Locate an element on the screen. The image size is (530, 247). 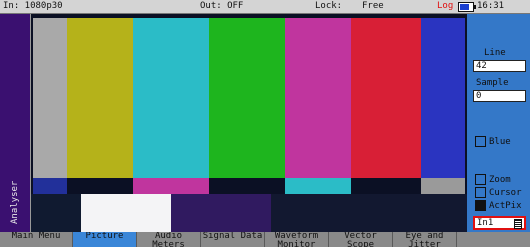
reverse-bar-cyan is located at coordinates (318, 186).